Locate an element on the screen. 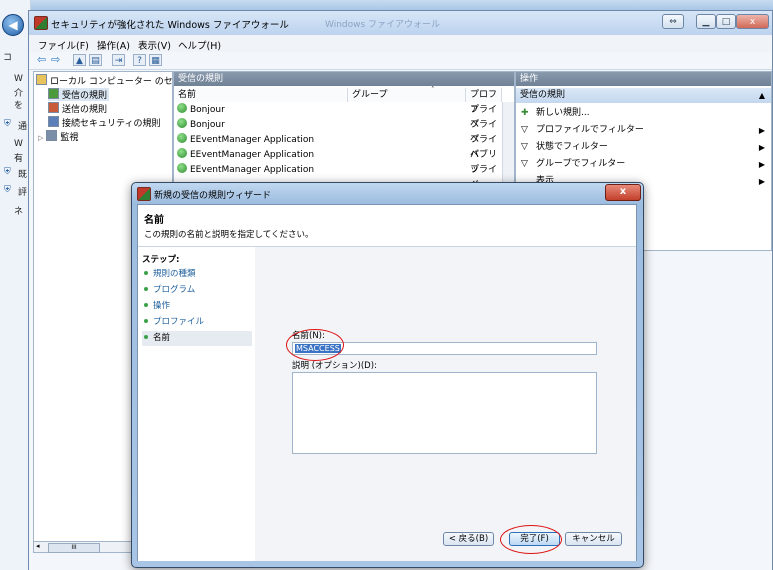 Image resolution: width=773 pixels, height=570 pixels. resize-icon: ⇔ is located at coordinates (673, 21).